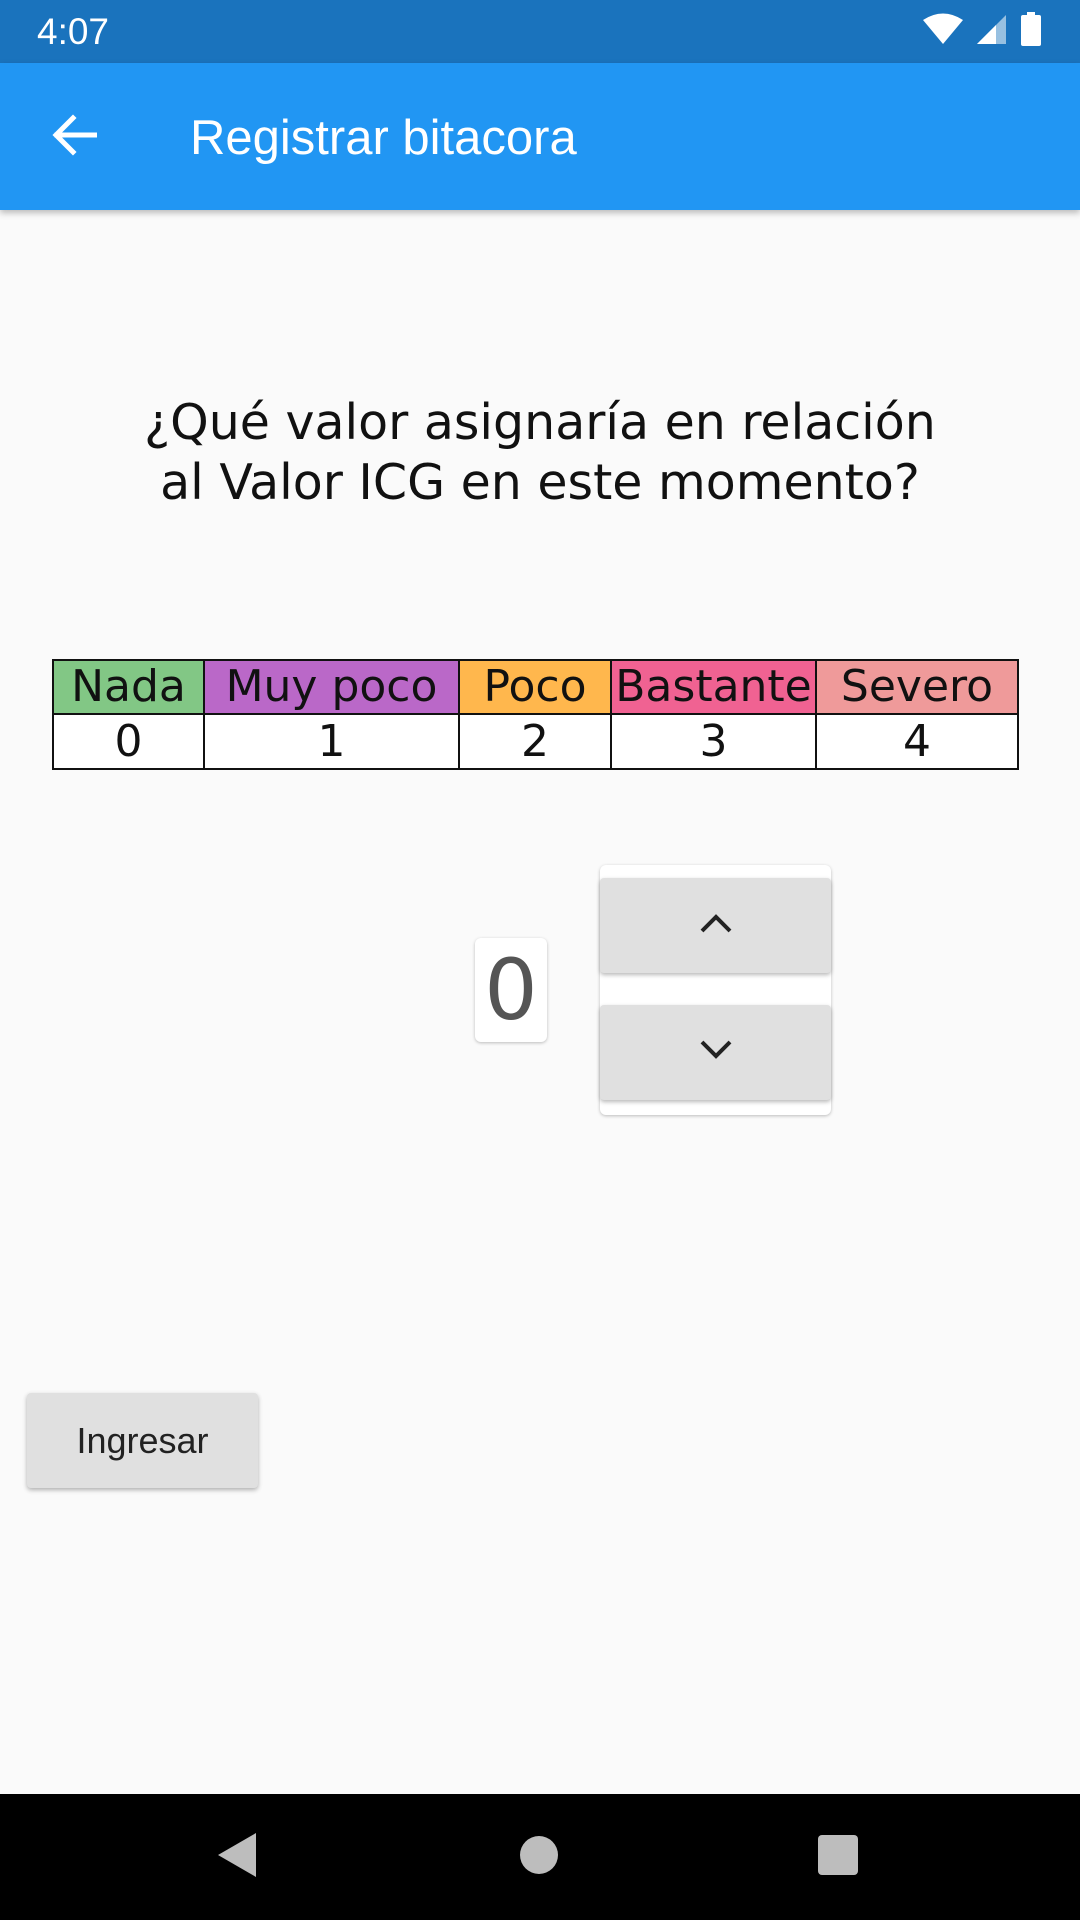  I want to click on scale-value-4: 4, so click(917, 741).